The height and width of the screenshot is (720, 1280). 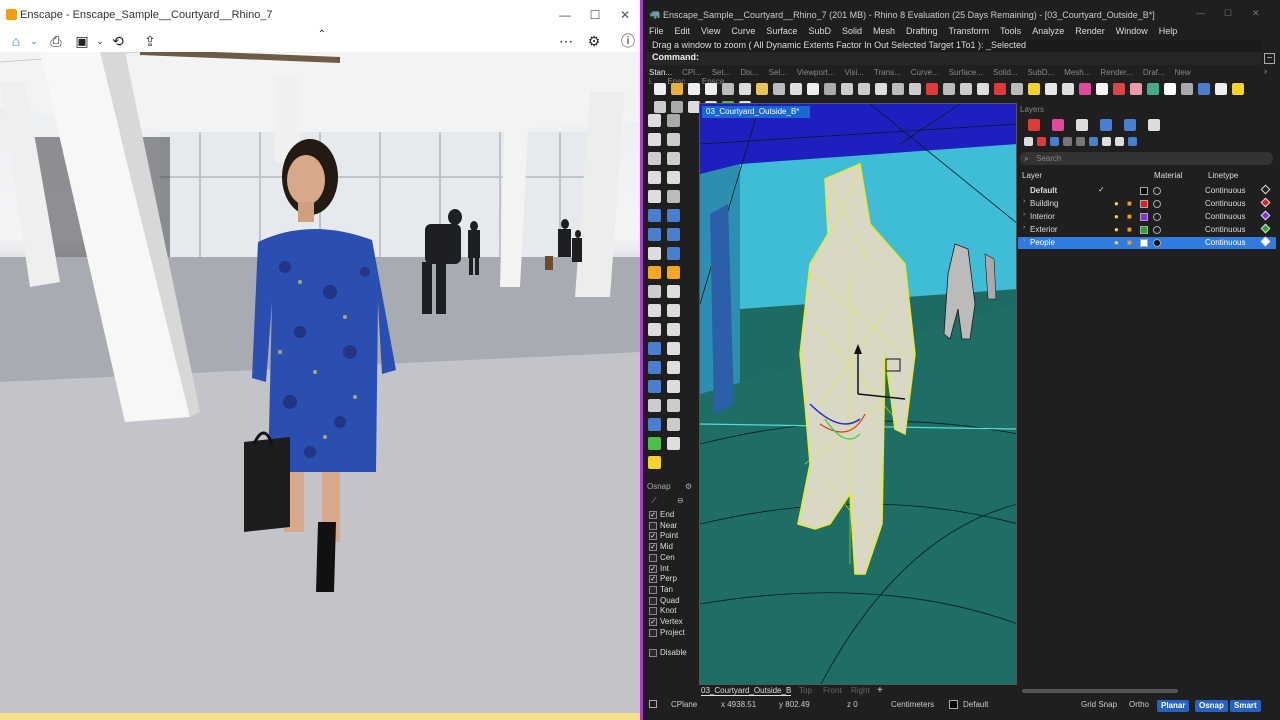 I want to click on add-viewport-icon: +, so click(x=880, y=690).